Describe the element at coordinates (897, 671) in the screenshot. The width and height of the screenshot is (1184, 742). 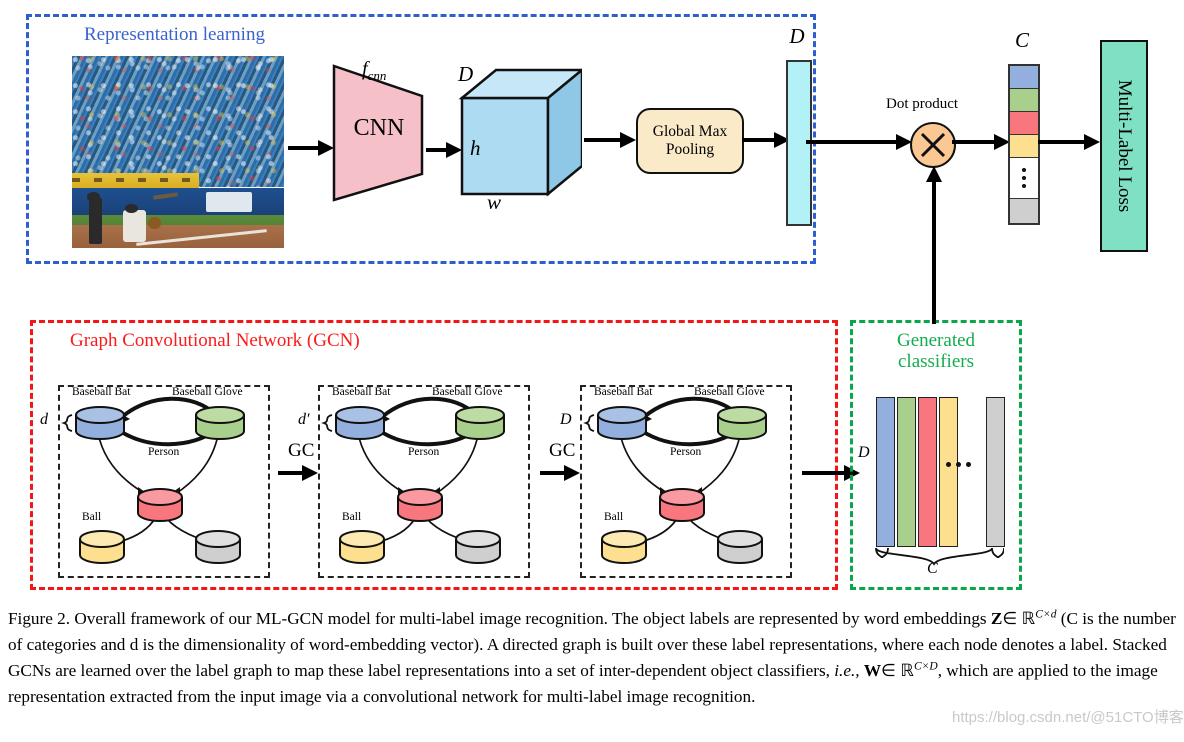
I see `caption-w-relation: ∈ ℝ` at that location.